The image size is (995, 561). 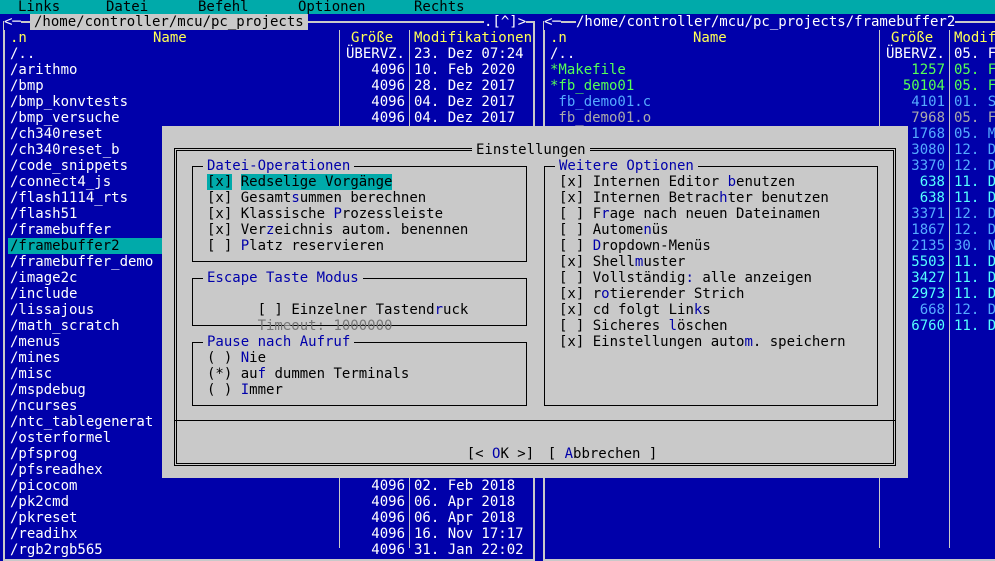 I want to click on option-label-pre: au, so click(x=249, y=374).